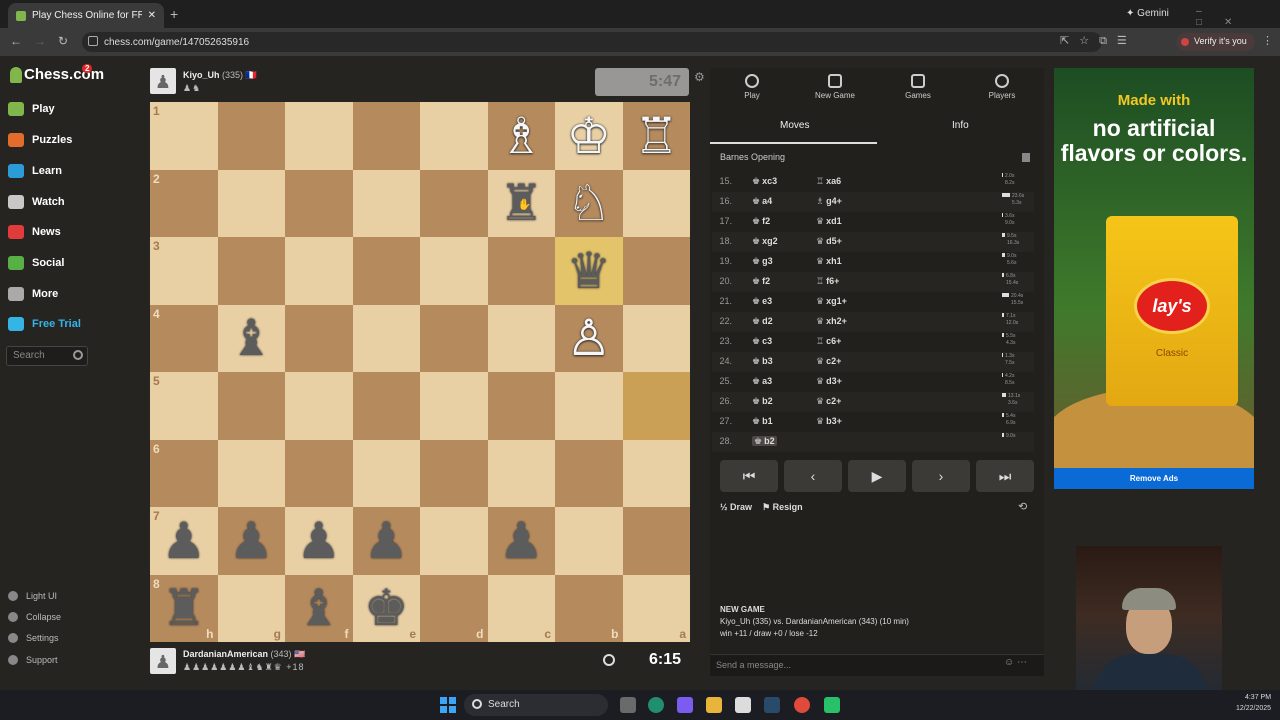  I want to click on sidebar-support-button: Support, so click(33, 660).